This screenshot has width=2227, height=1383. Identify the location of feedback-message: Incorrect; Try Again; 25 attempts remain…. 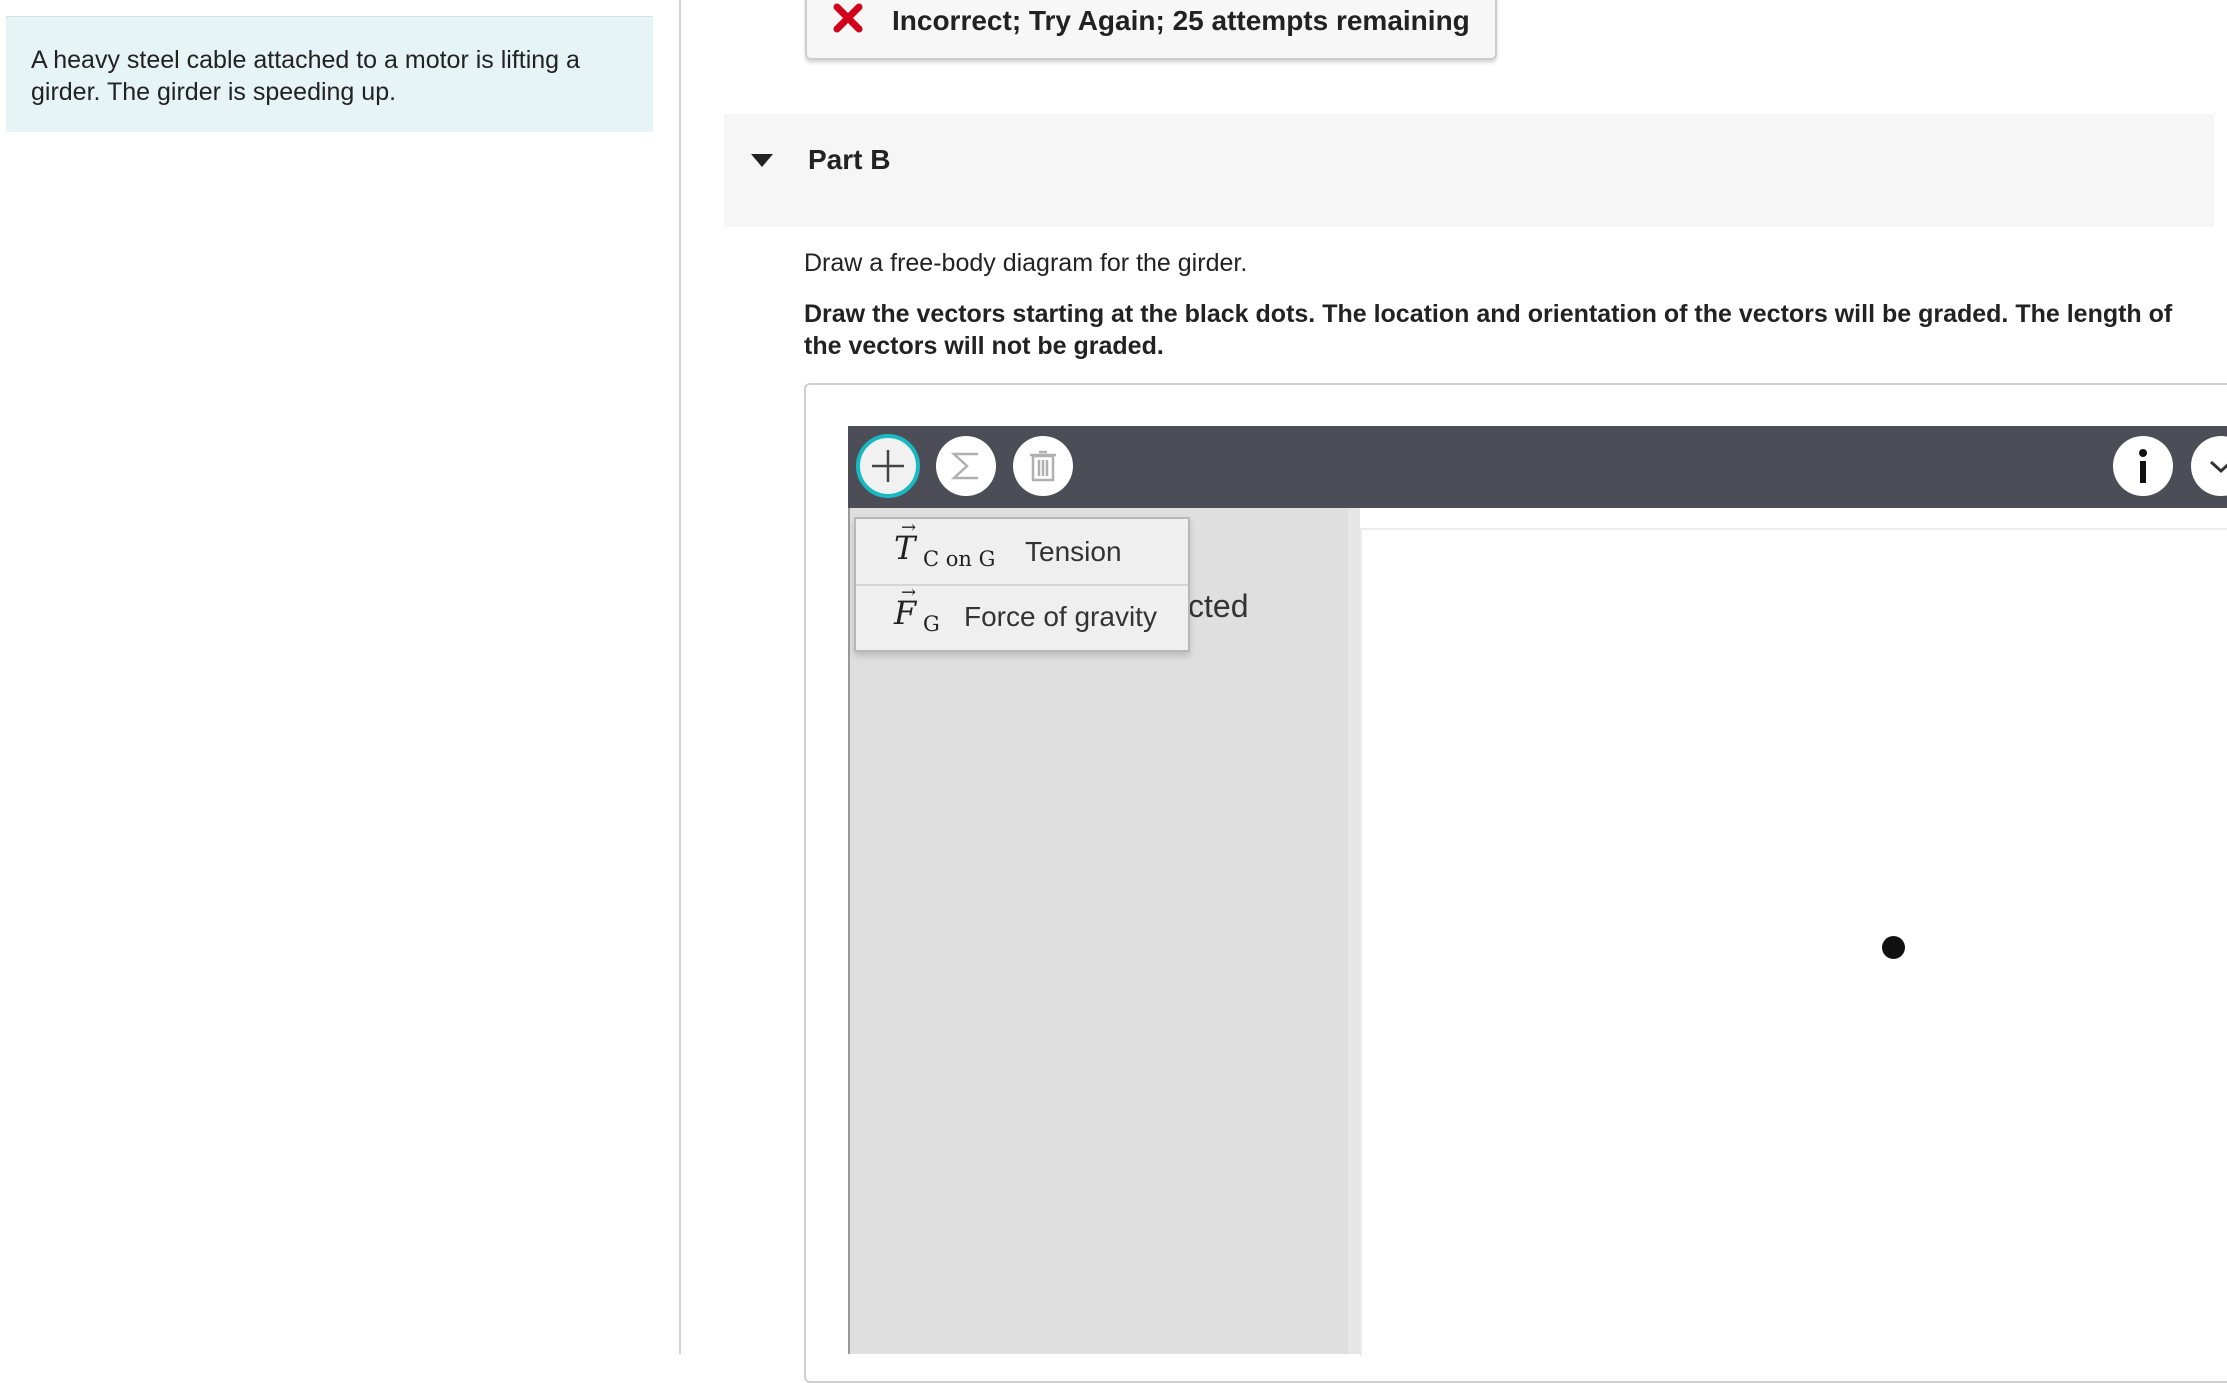
(1181, 20).